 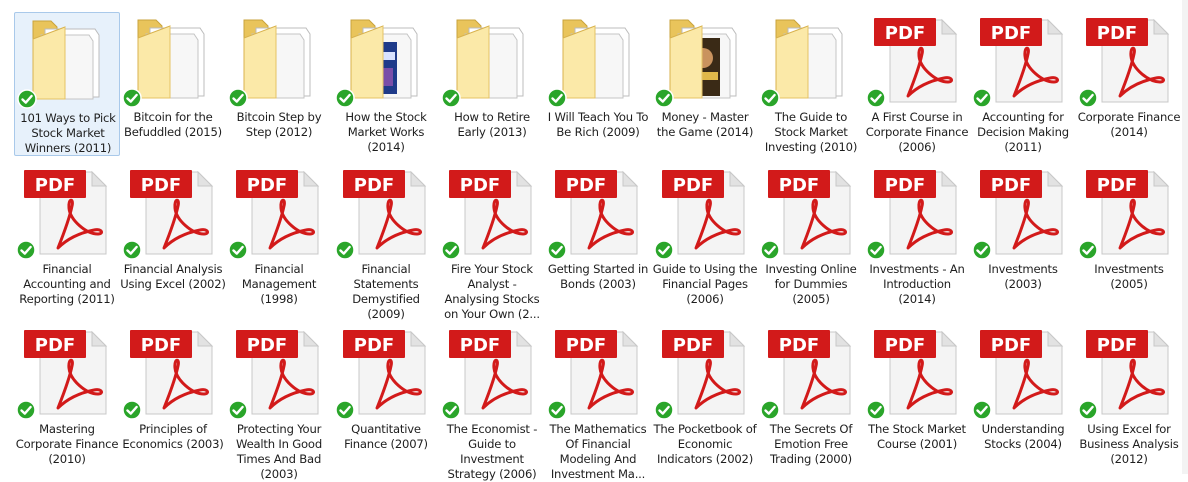 I want to click on pdf-file-item: PDF Getting Started in Bonds (2003), so click(x=598, y=239).